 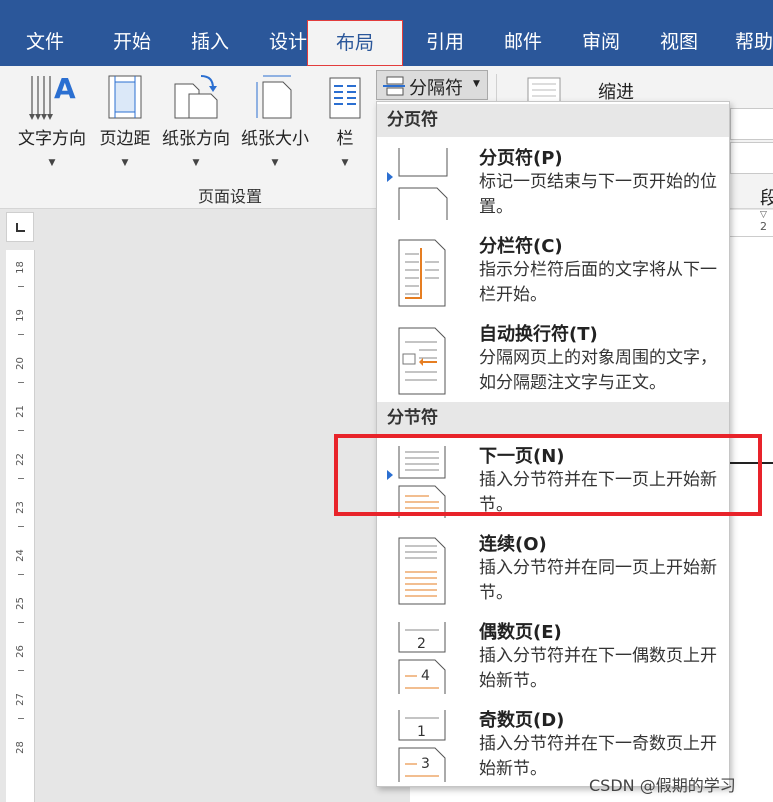 I want to click on item-description: 标记一页结束与下一页开始的位置。, so click(x=598, y=194).